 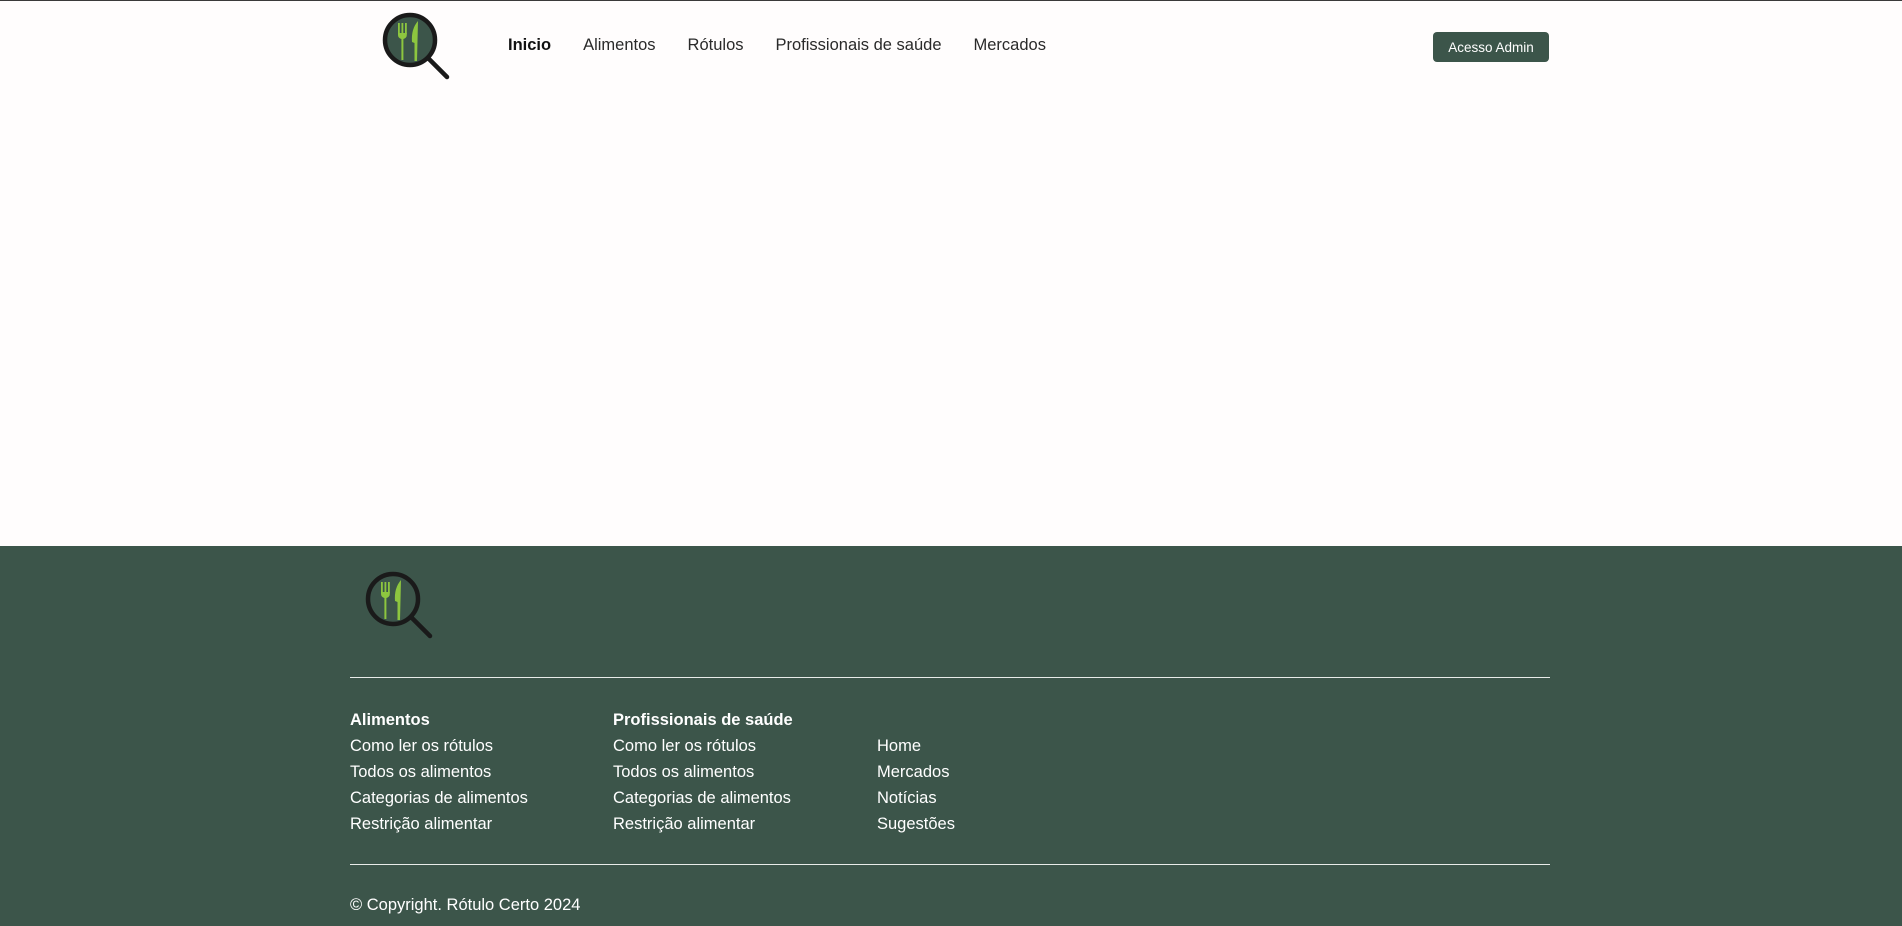 I want to click on footer-divider-top, so click(x=950, y=677).